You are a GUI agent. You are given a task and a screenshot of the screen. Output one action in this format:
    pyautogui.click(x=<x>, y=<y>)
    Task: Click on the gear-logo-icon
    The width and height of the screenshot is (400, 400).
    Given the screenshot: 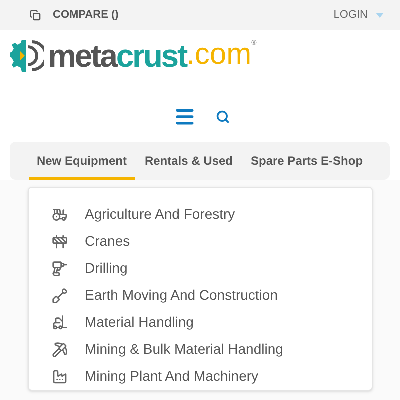 What is the action you would take?
    pyautogui.click(x=27, y=56)
    